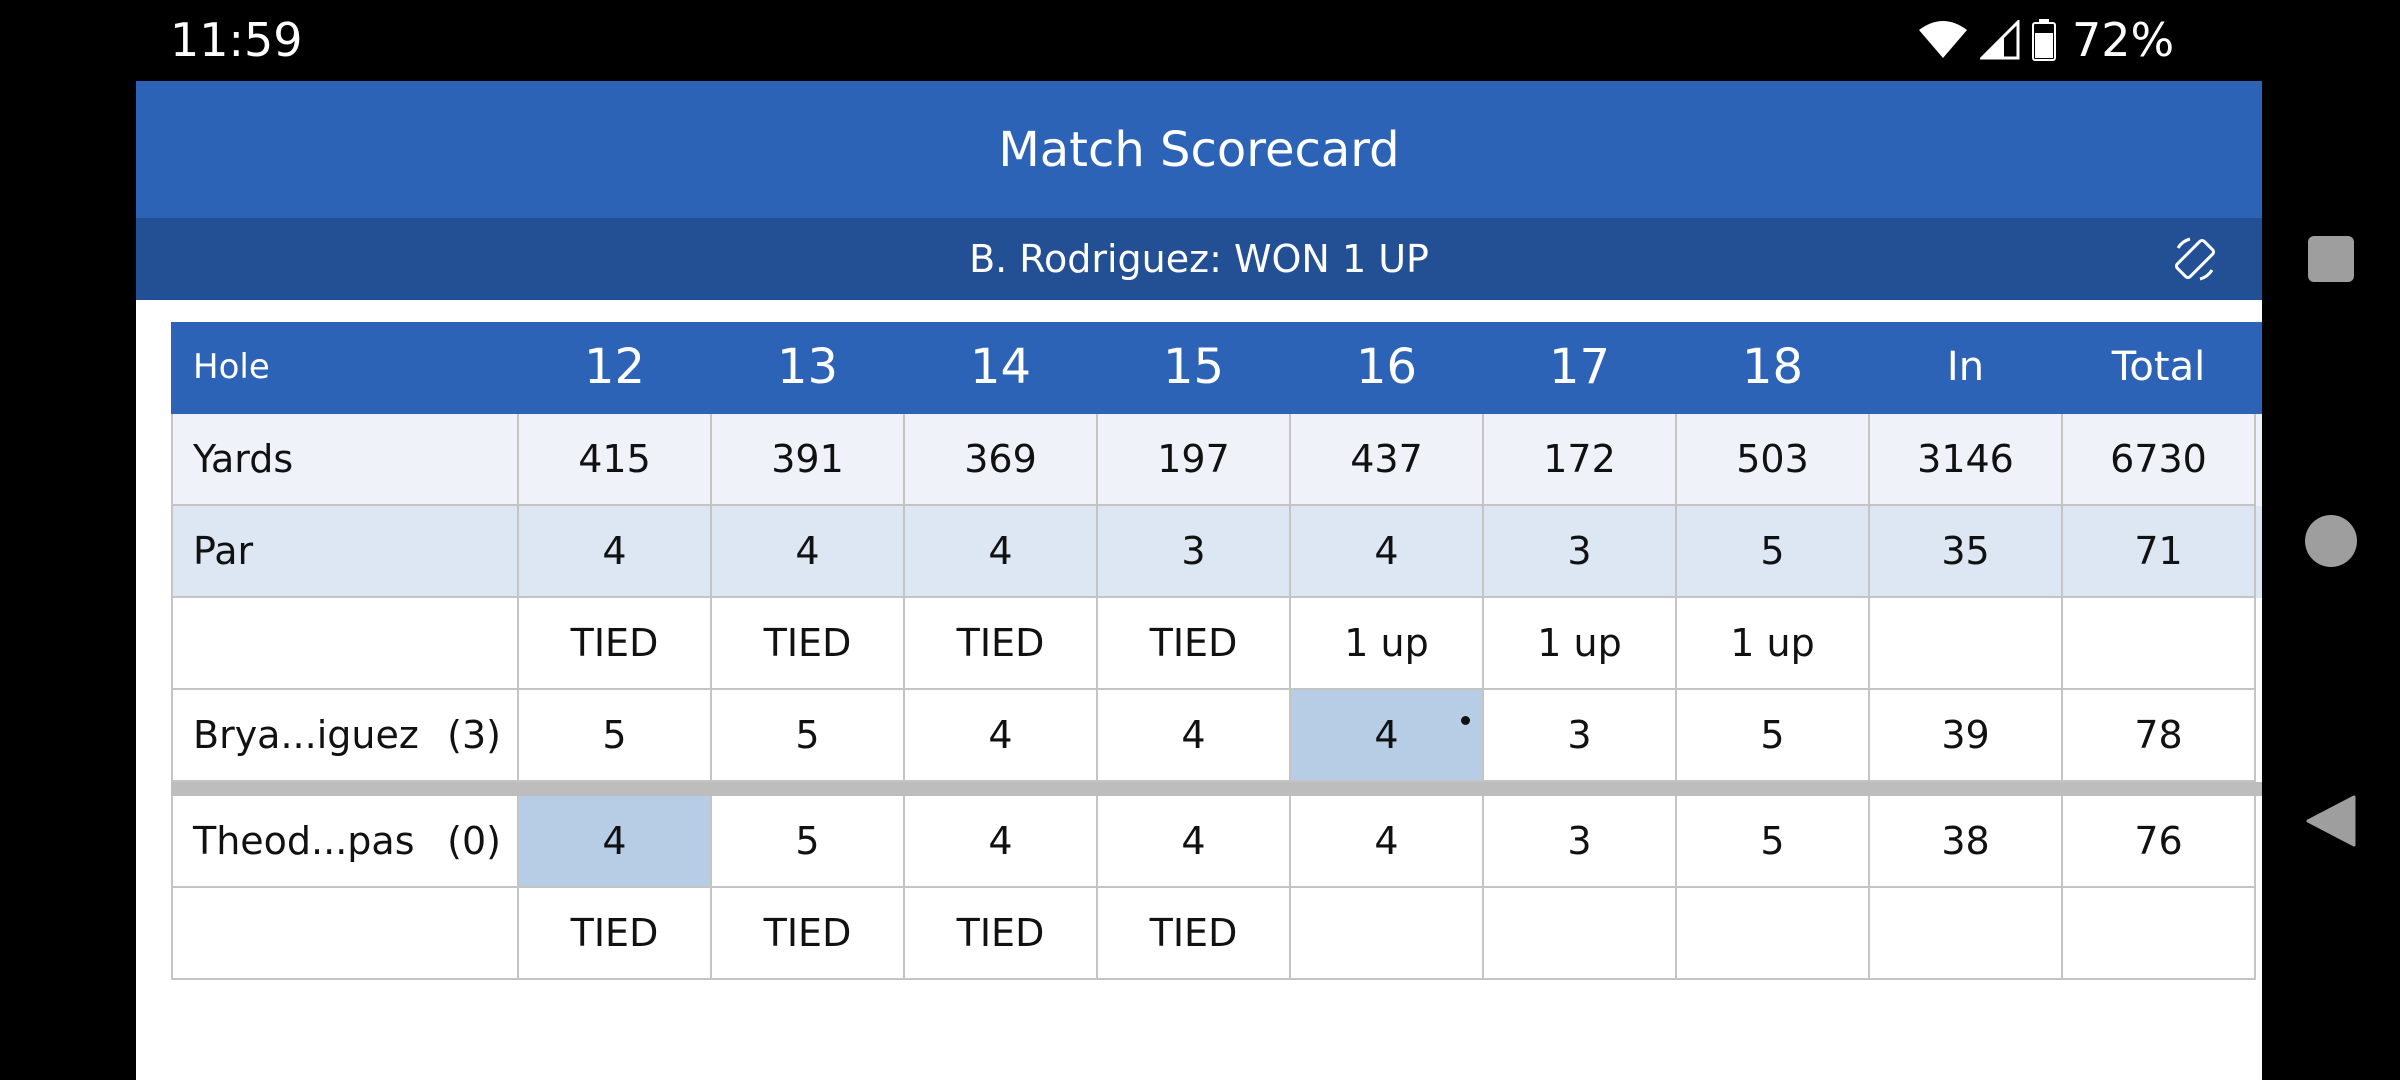 The image size is (2400, 1080). Describe the element at coordinates (1943, 39) in the screenshot. I see `wifi-icon` at that location.